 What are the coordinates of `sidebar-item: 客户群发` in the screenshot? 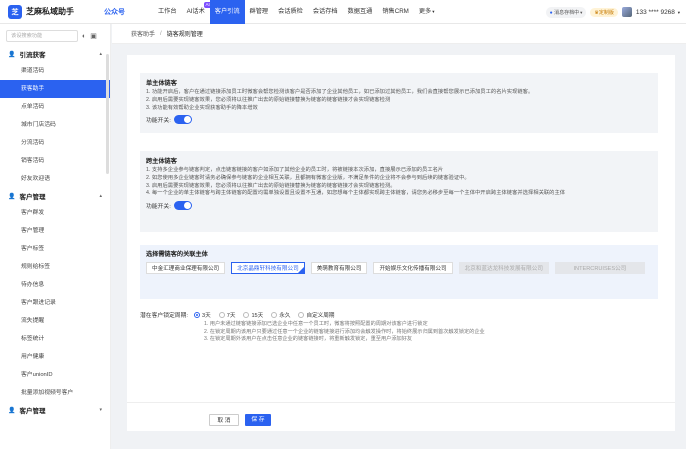 It's located at (55, 213).